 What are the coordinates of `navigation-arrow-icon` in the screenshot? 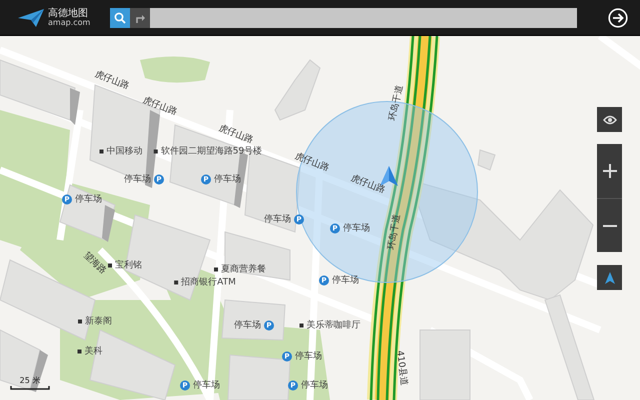 It's located at (609, 278).